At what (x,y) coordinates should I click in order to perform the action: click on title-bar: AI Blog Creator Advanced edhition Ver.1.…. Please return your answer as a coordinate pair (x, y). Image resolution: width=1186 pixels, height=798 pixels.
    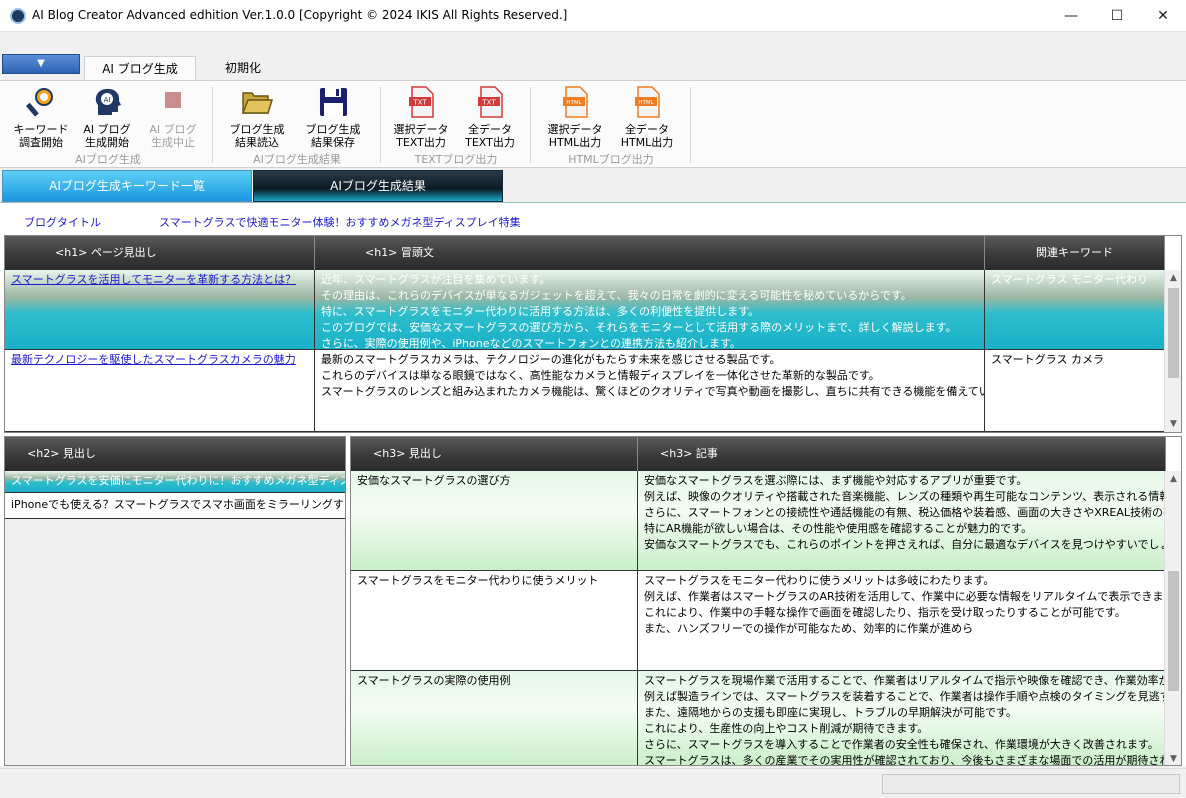
    Looking at the image, I should click on (593, 16).